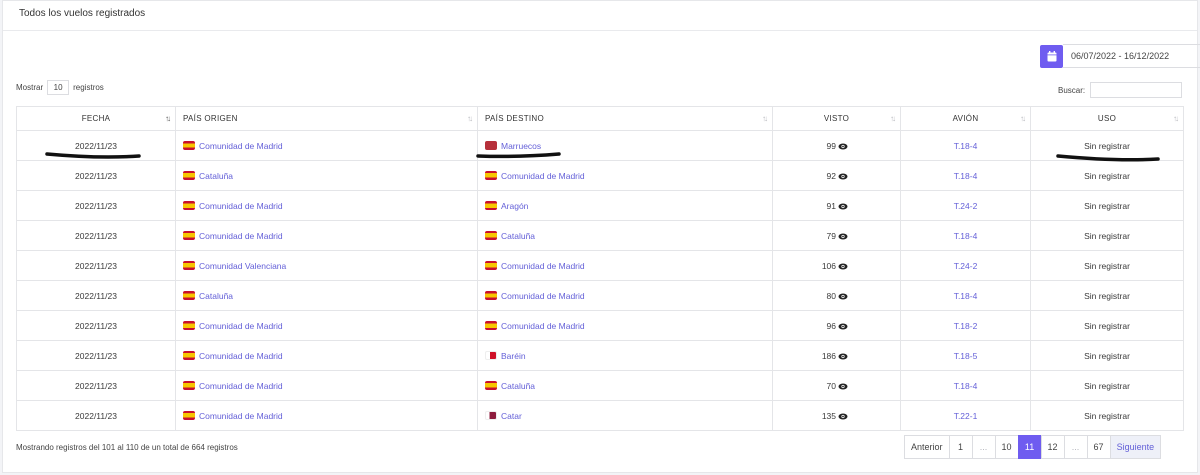 The width and height of the screenshot is (1200, 475). Describe the element at coordinates (1136, 90) in the screenshot. I see `search-input` at that location.